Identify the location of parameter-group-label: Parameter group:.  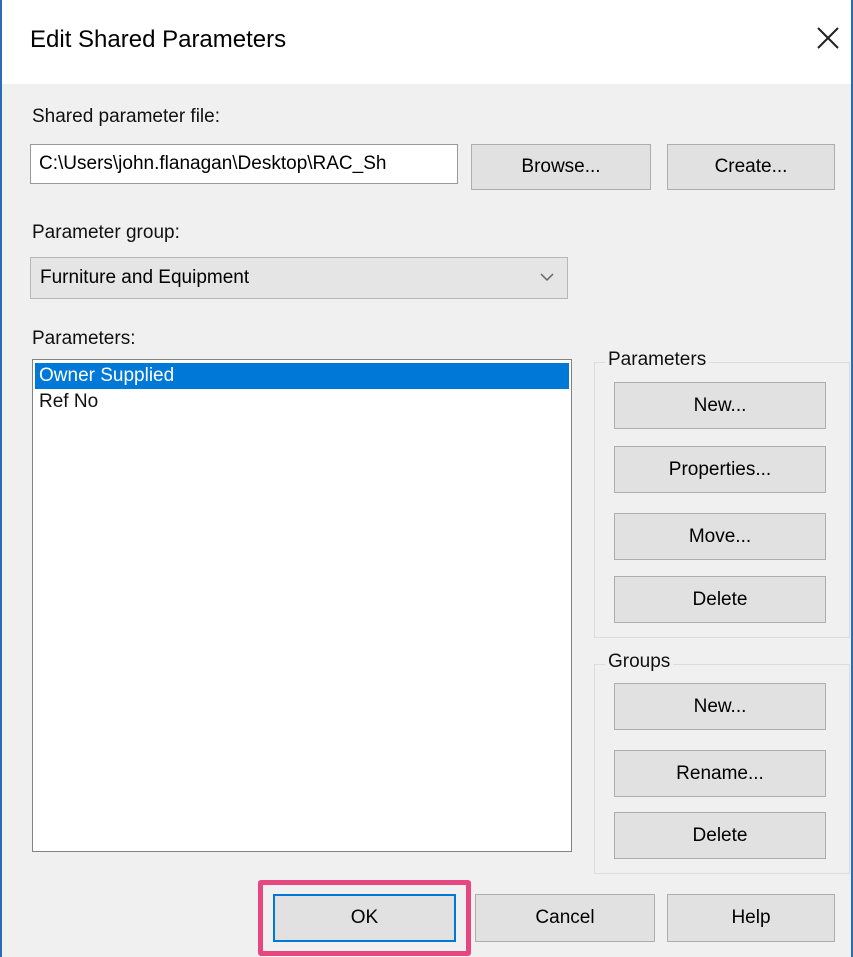
(106, 232).